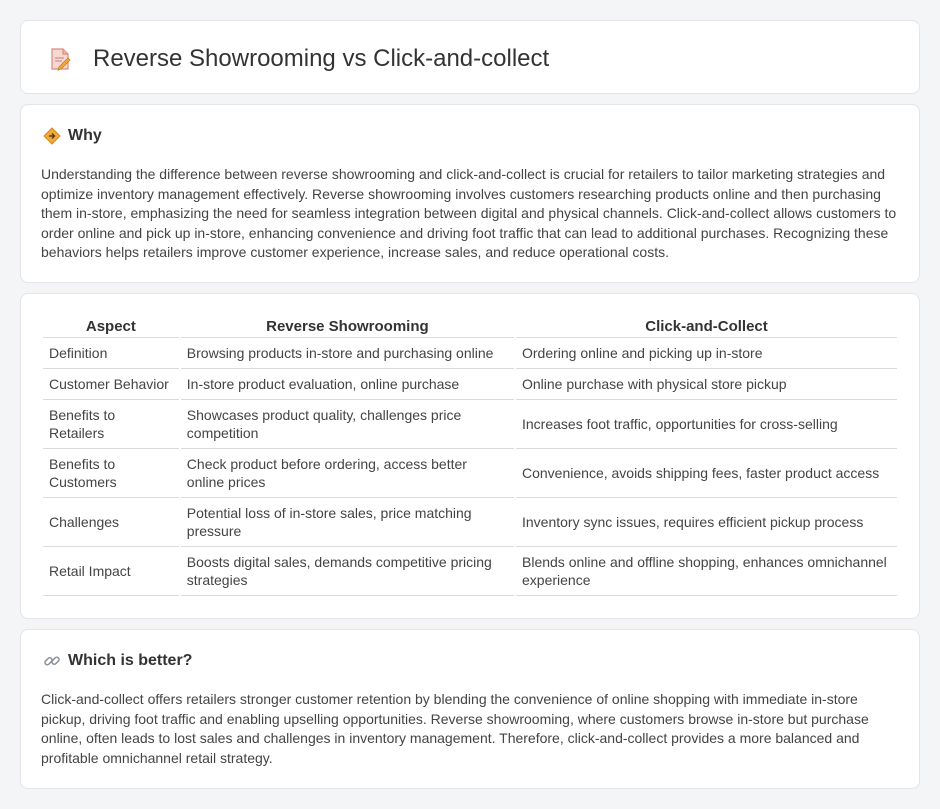 This screenshot has height=809, width=940. I want to click on column-header-aspect: Aspect, so click(111, 327).